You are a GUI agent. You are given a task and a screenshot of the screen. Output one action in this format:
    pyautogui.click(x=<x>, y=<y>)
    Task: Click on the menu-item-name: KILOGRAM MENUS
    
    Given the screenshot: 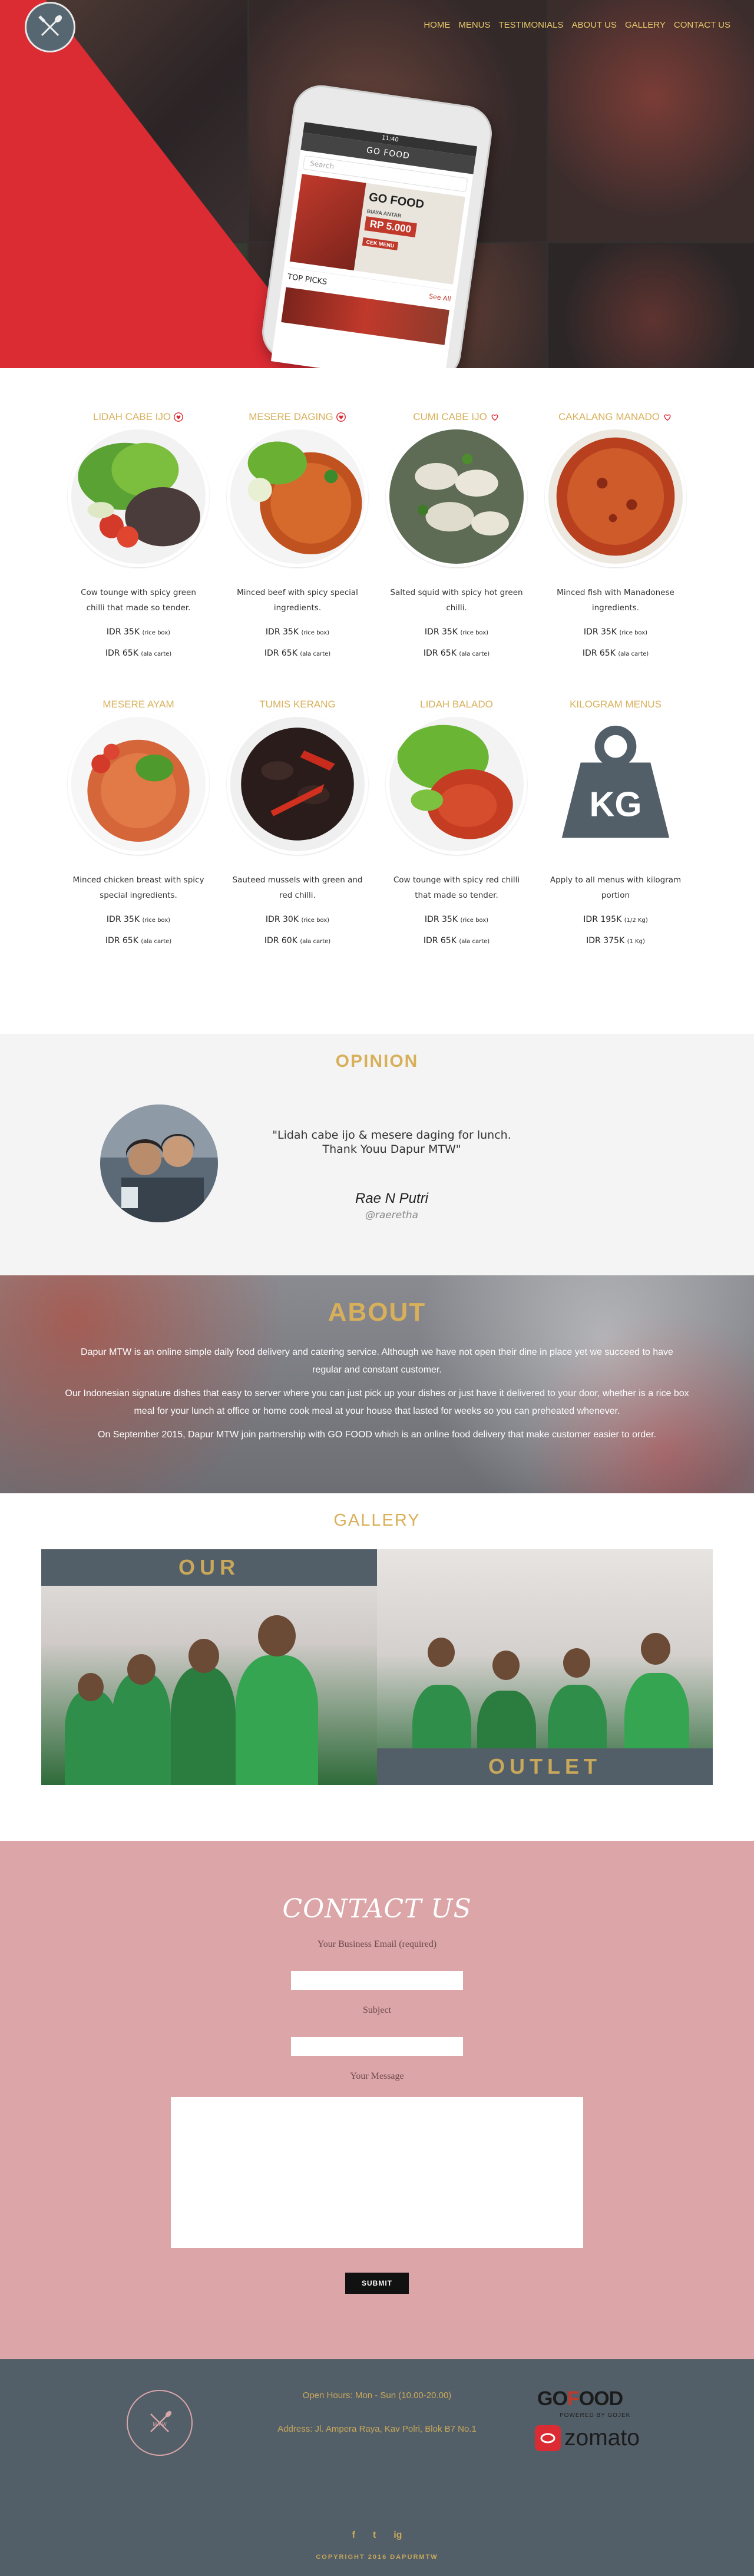 What is the action you would take?
    pyautogui.click(x=616, y=704)
    